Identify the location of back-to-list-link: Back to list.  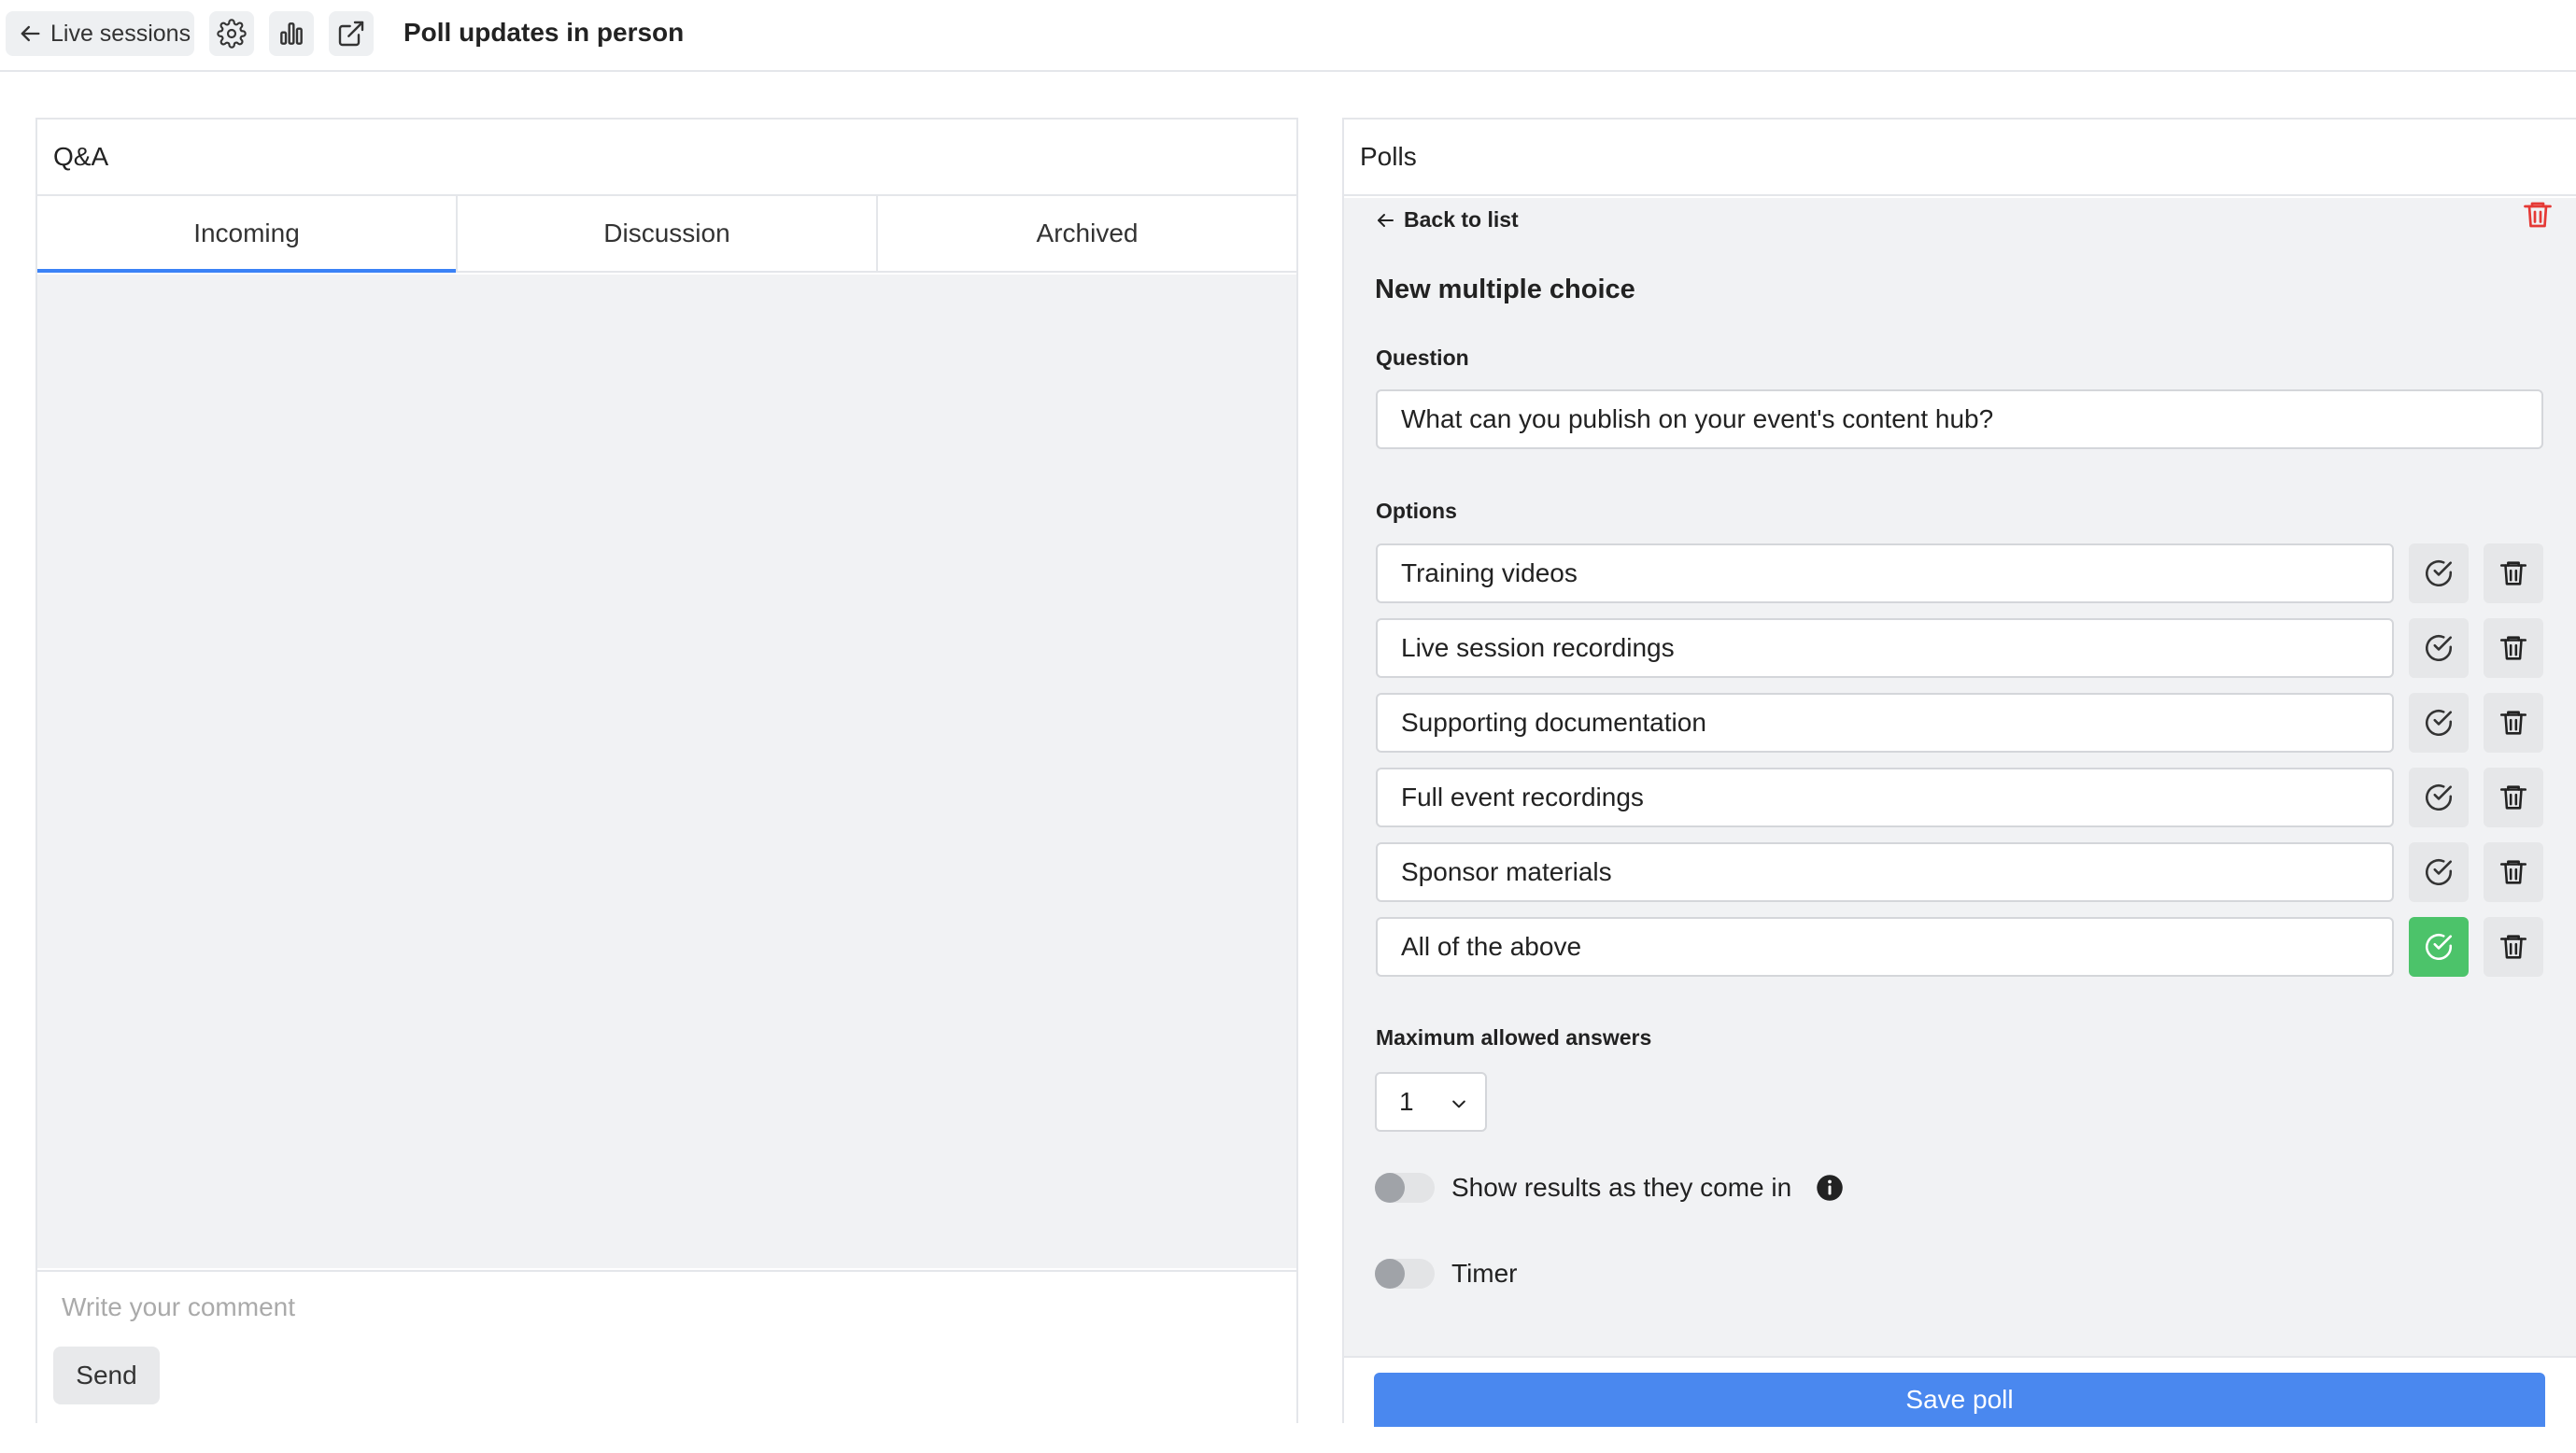
(1446, 220).